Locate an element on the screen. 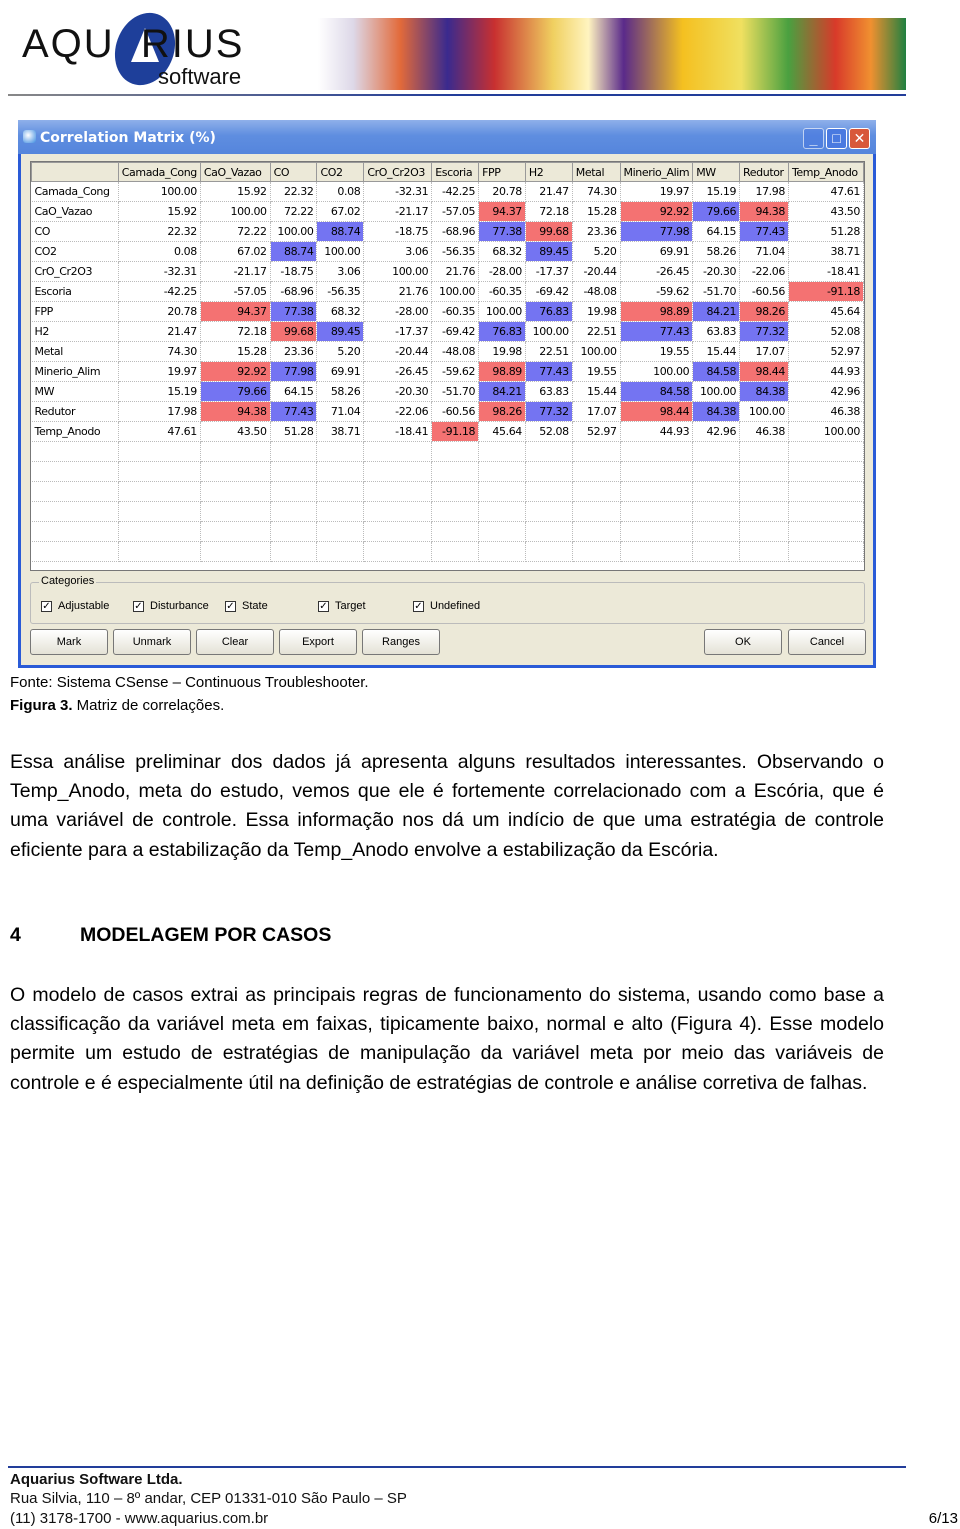 The width and height of the screenshot is (960, 1529). minimize-button: _ is located at coordinates (813, 138).